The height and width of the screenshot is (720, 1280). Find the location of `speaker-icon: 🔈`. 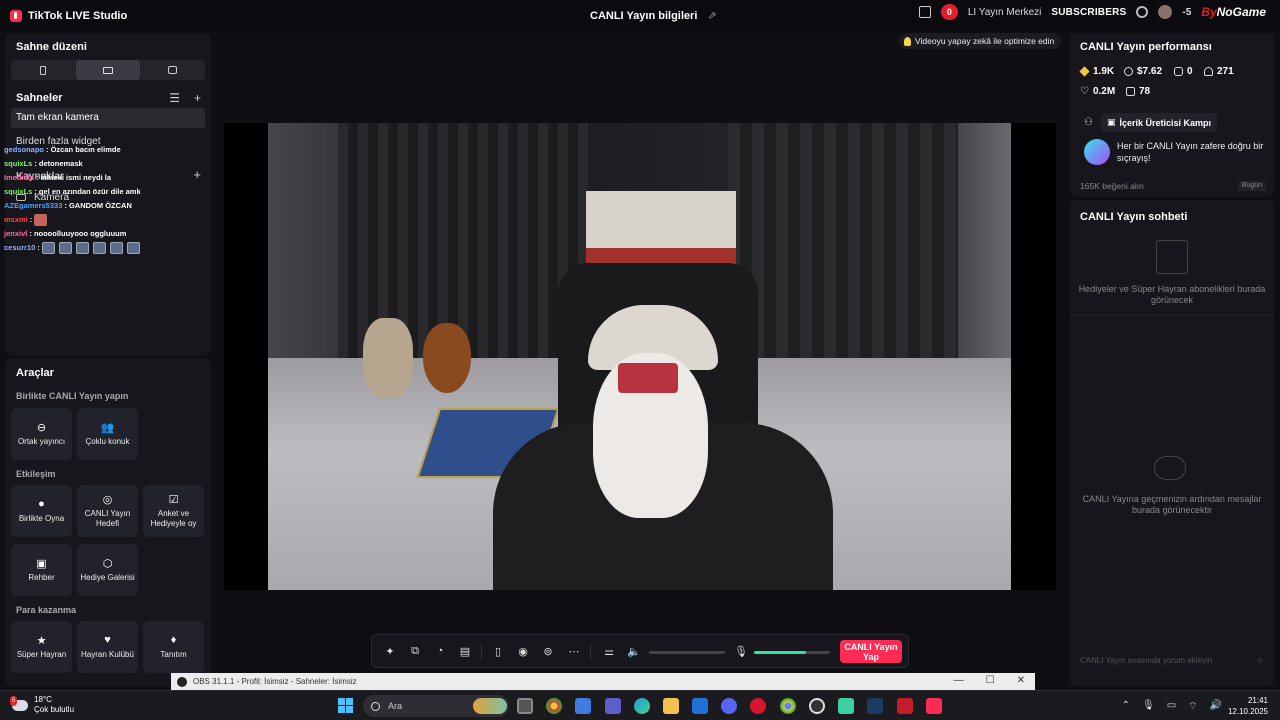

speaker-icon: 🔈 is located at coordinates (634, 651).